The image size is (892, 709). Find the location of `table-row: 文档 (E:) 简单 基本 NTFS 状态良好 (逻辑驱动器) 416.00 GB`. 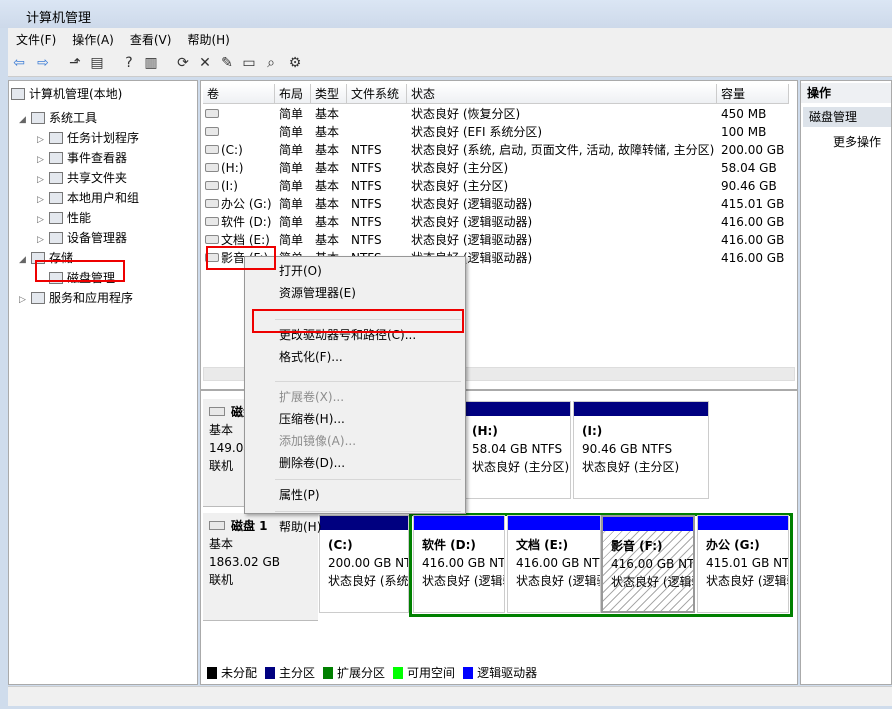

table-row: 文档 (E:) 简单 基本 NTFS 状态良好 (逻辑驱动器) 416.00 GB is located at coordinates (499, 240).